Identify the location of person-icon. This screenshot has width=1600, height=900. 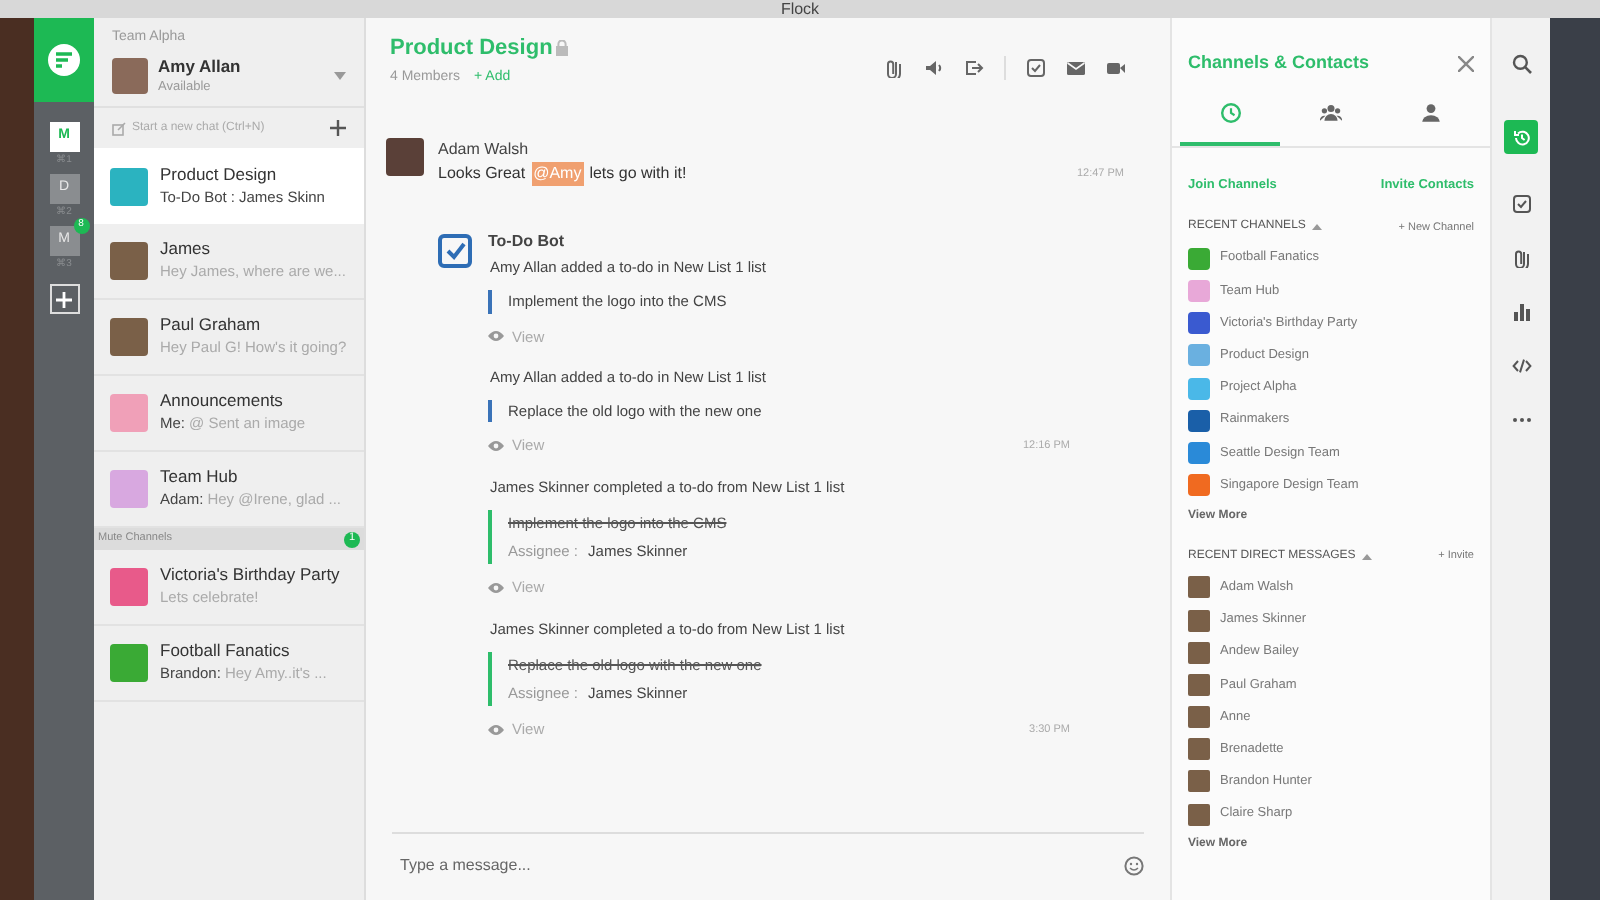
(1431, 112).